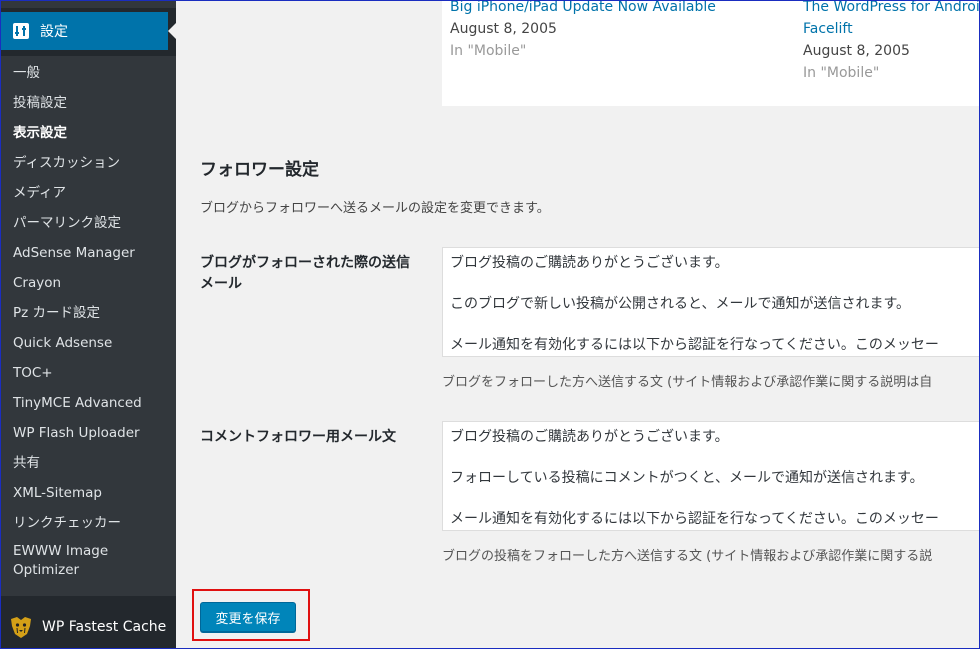  Describe the element at coordinates (88, 73) in the screenshot. I see `submenu-item-general: 一般` at that location.